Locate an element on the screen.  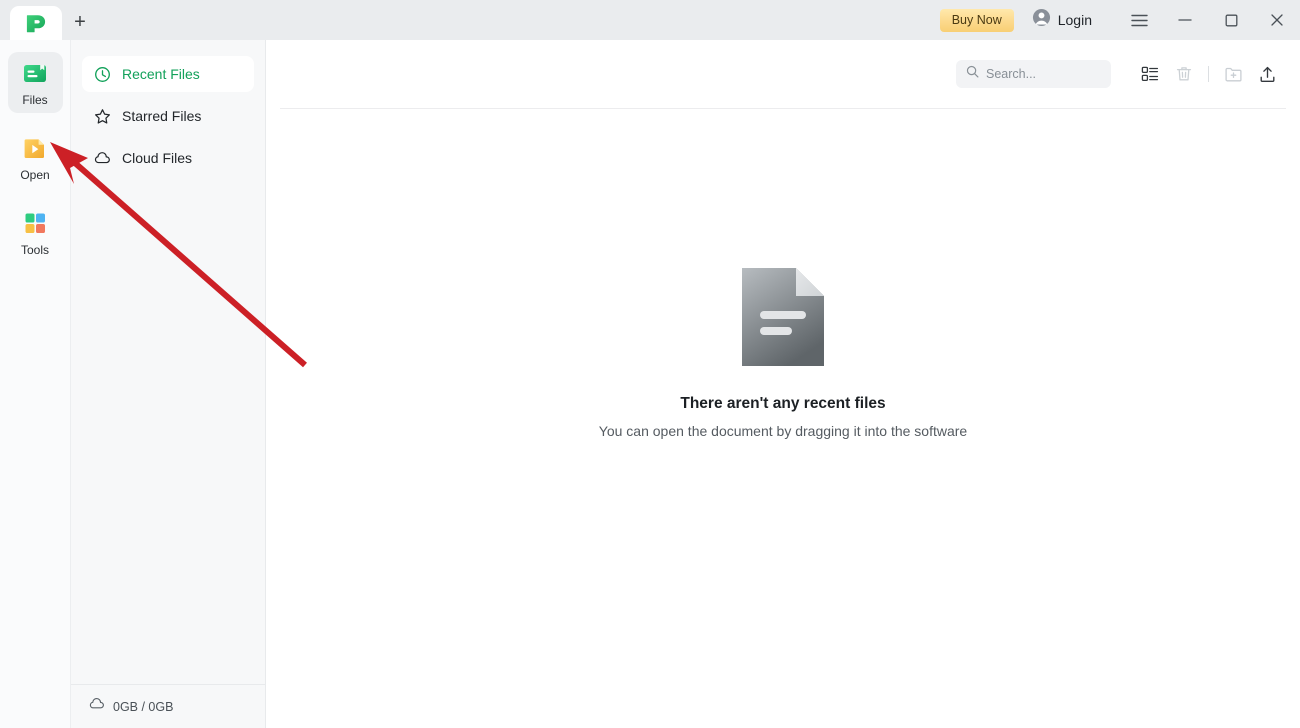
tab-home is located at coordinates (36, 23).